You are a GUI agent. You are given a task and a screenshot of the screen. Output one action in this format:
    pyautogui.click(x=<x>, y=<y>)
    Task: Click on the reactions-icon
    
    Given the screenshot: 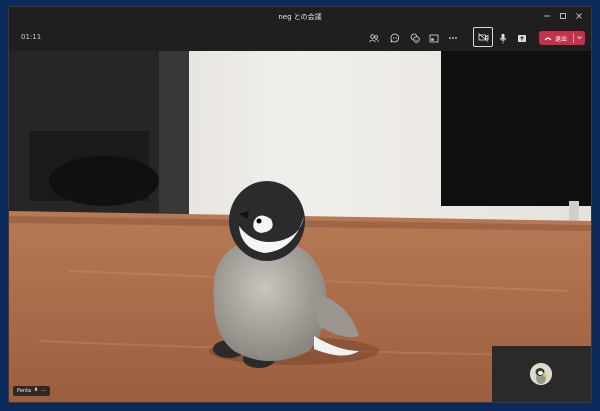 What is the action you would take?
    pyautogui.click(x=415, y=38)
    